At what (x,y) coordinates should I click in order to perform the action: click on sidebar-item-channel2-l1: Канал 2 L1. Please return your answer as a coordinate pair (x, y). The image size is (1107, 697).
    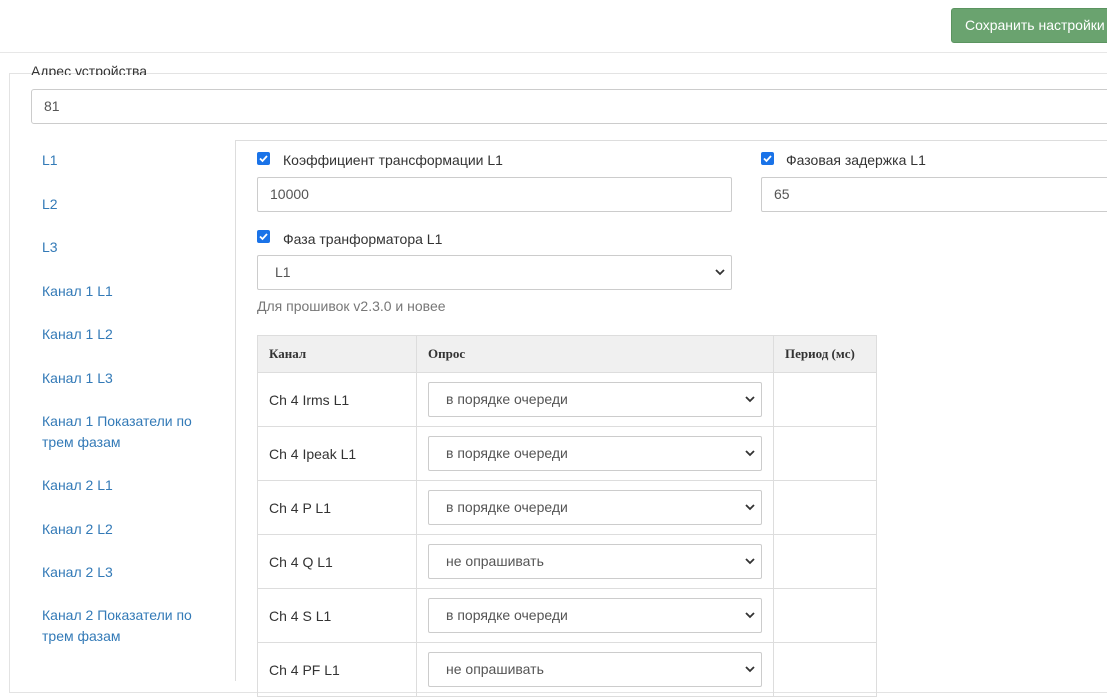
    Looking at the image, I should click on (127, 485).